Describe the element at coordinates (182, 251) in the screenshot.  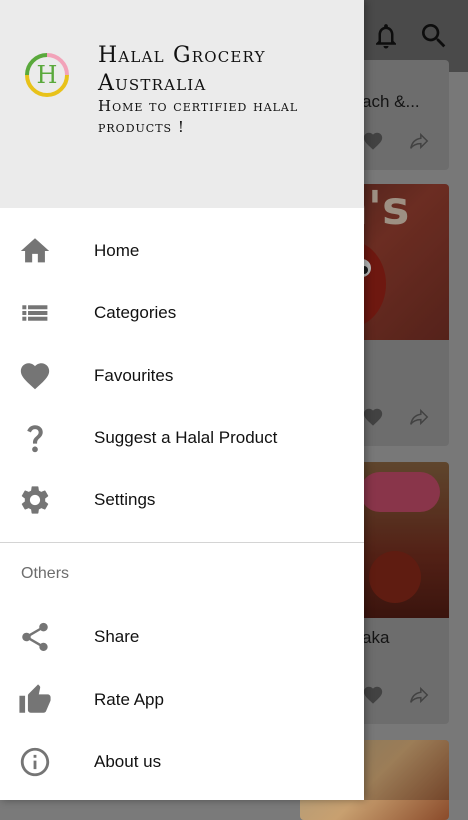
I see `menu-item-home: Home` at that location.